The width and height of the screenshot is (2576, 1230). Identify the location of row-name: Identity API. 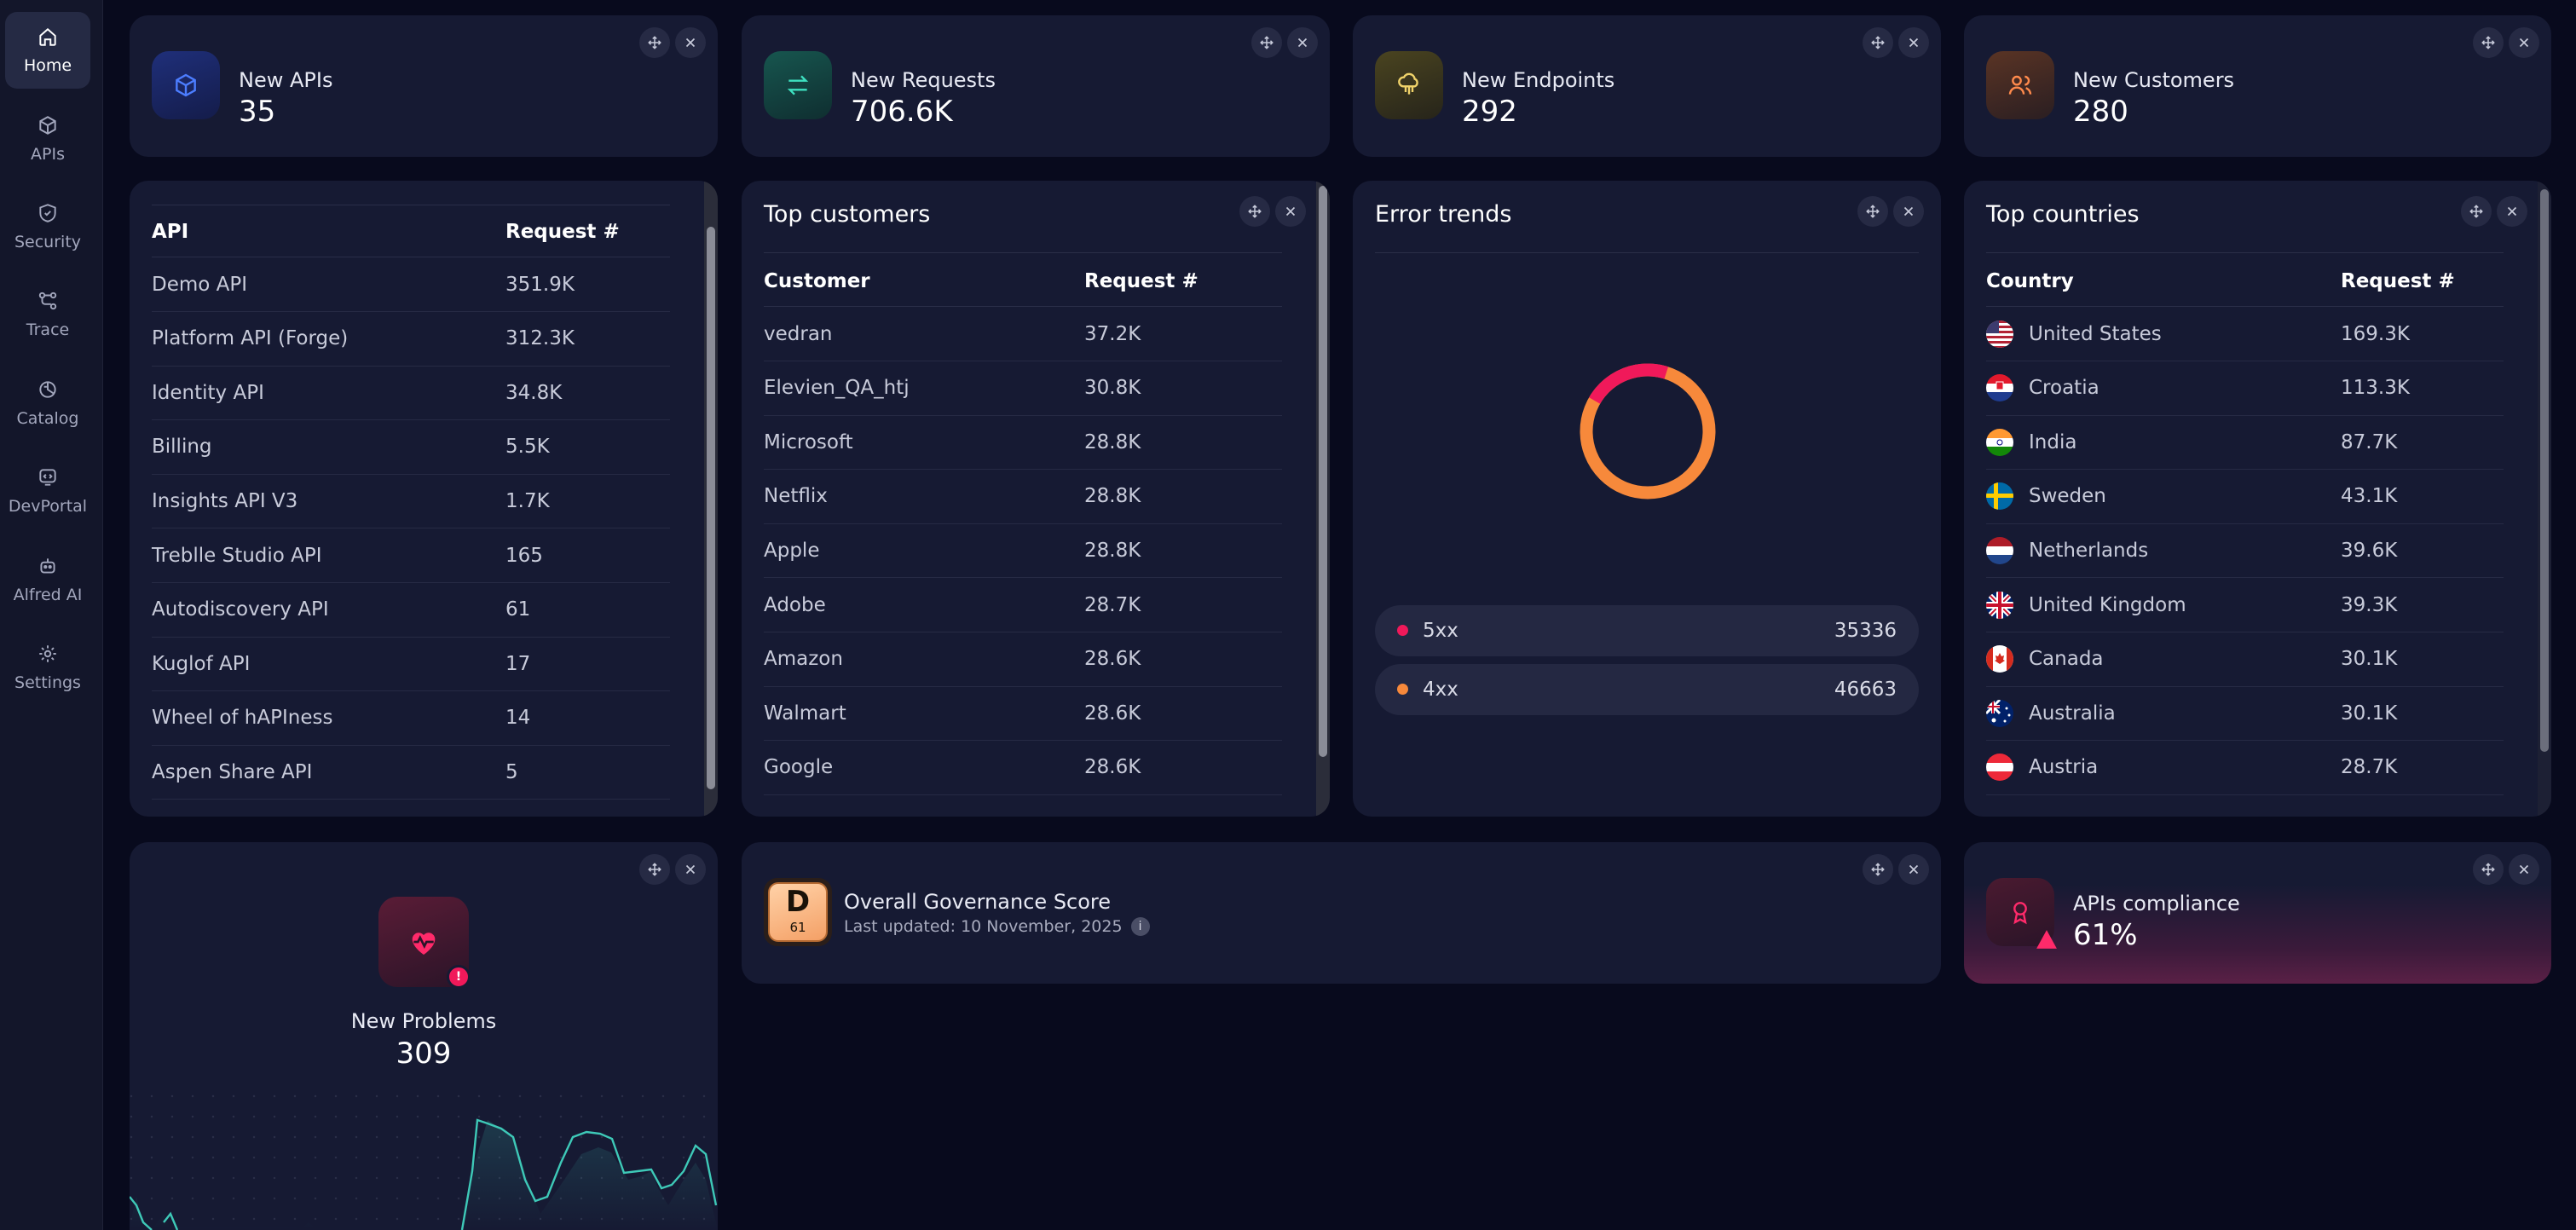
(208, 392).